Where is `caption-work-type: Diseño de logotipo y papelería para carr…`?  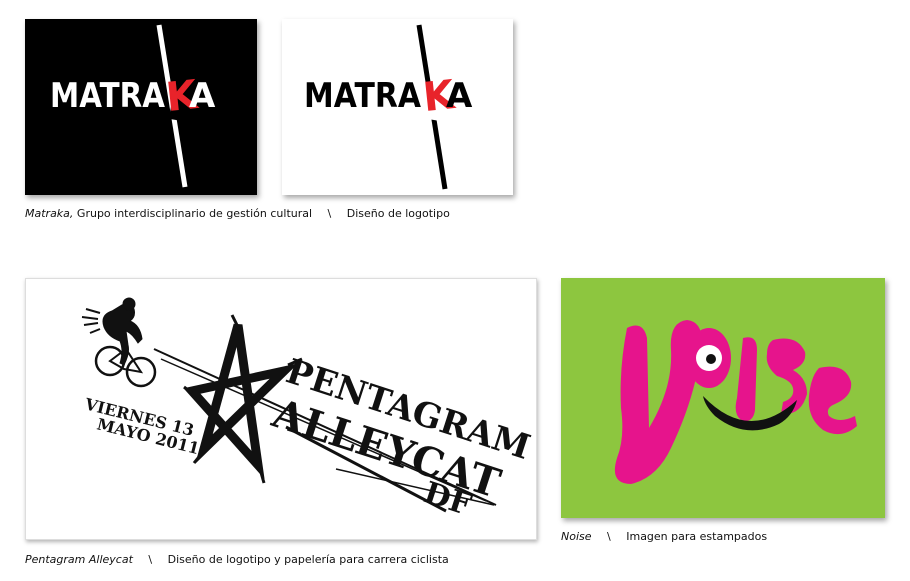
caption-work-type: Diseño de logotipo y papelería para carr… is located at coordinates (308, 559).